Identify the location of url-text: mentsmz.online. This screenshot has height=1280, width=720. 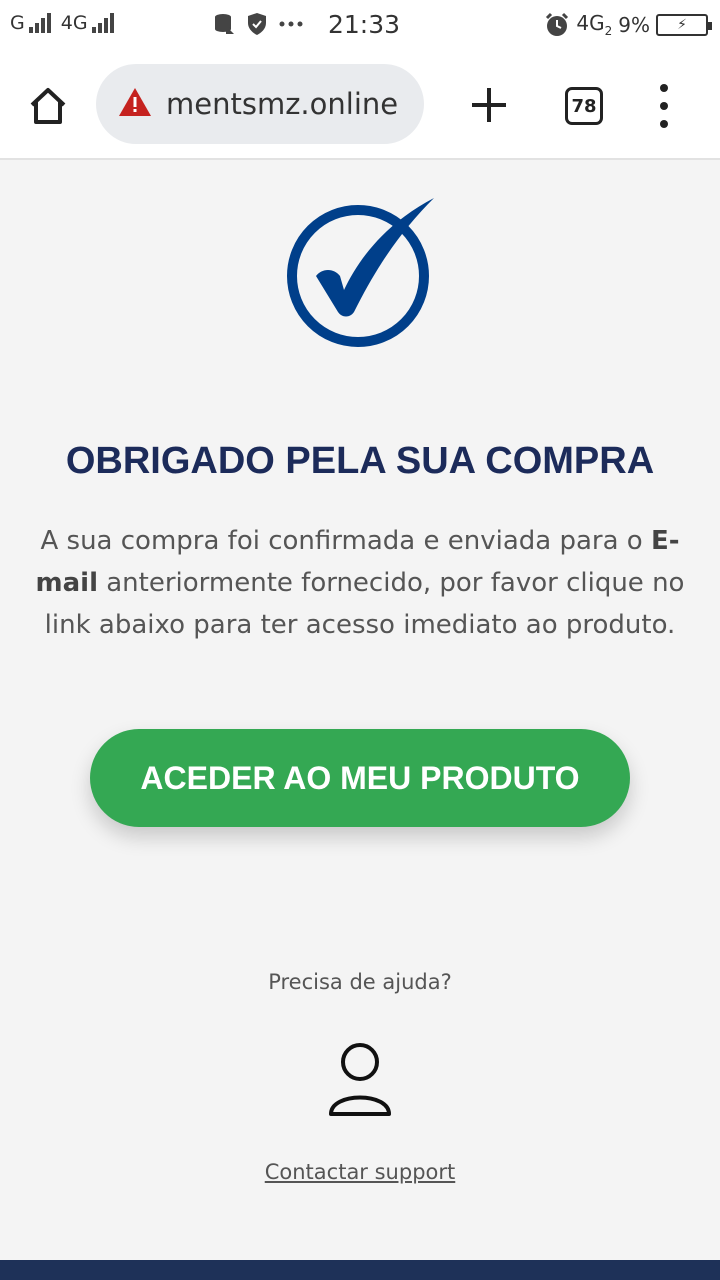
(282, 104).